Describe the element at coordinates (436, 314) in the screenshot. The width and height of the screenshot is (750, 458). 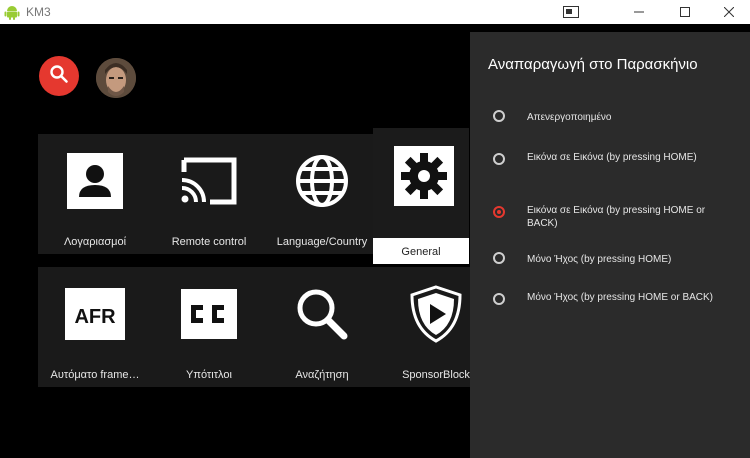
I see `sponsorblock-icon` at that location.